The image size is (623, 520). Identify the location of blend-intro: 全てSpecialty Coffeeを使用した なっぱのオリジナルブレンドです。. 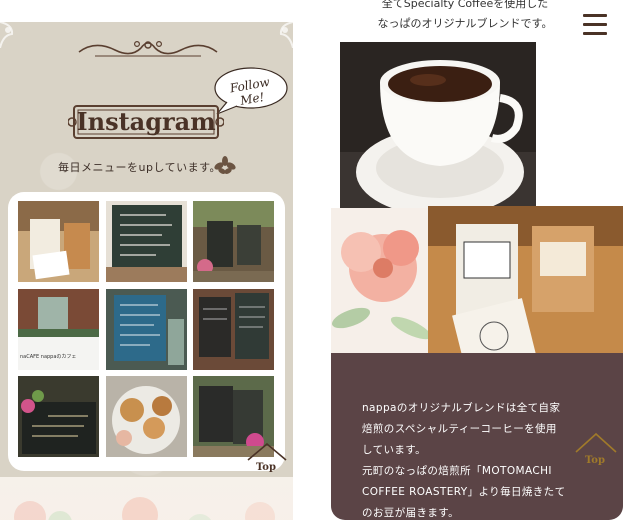
(465, 20).